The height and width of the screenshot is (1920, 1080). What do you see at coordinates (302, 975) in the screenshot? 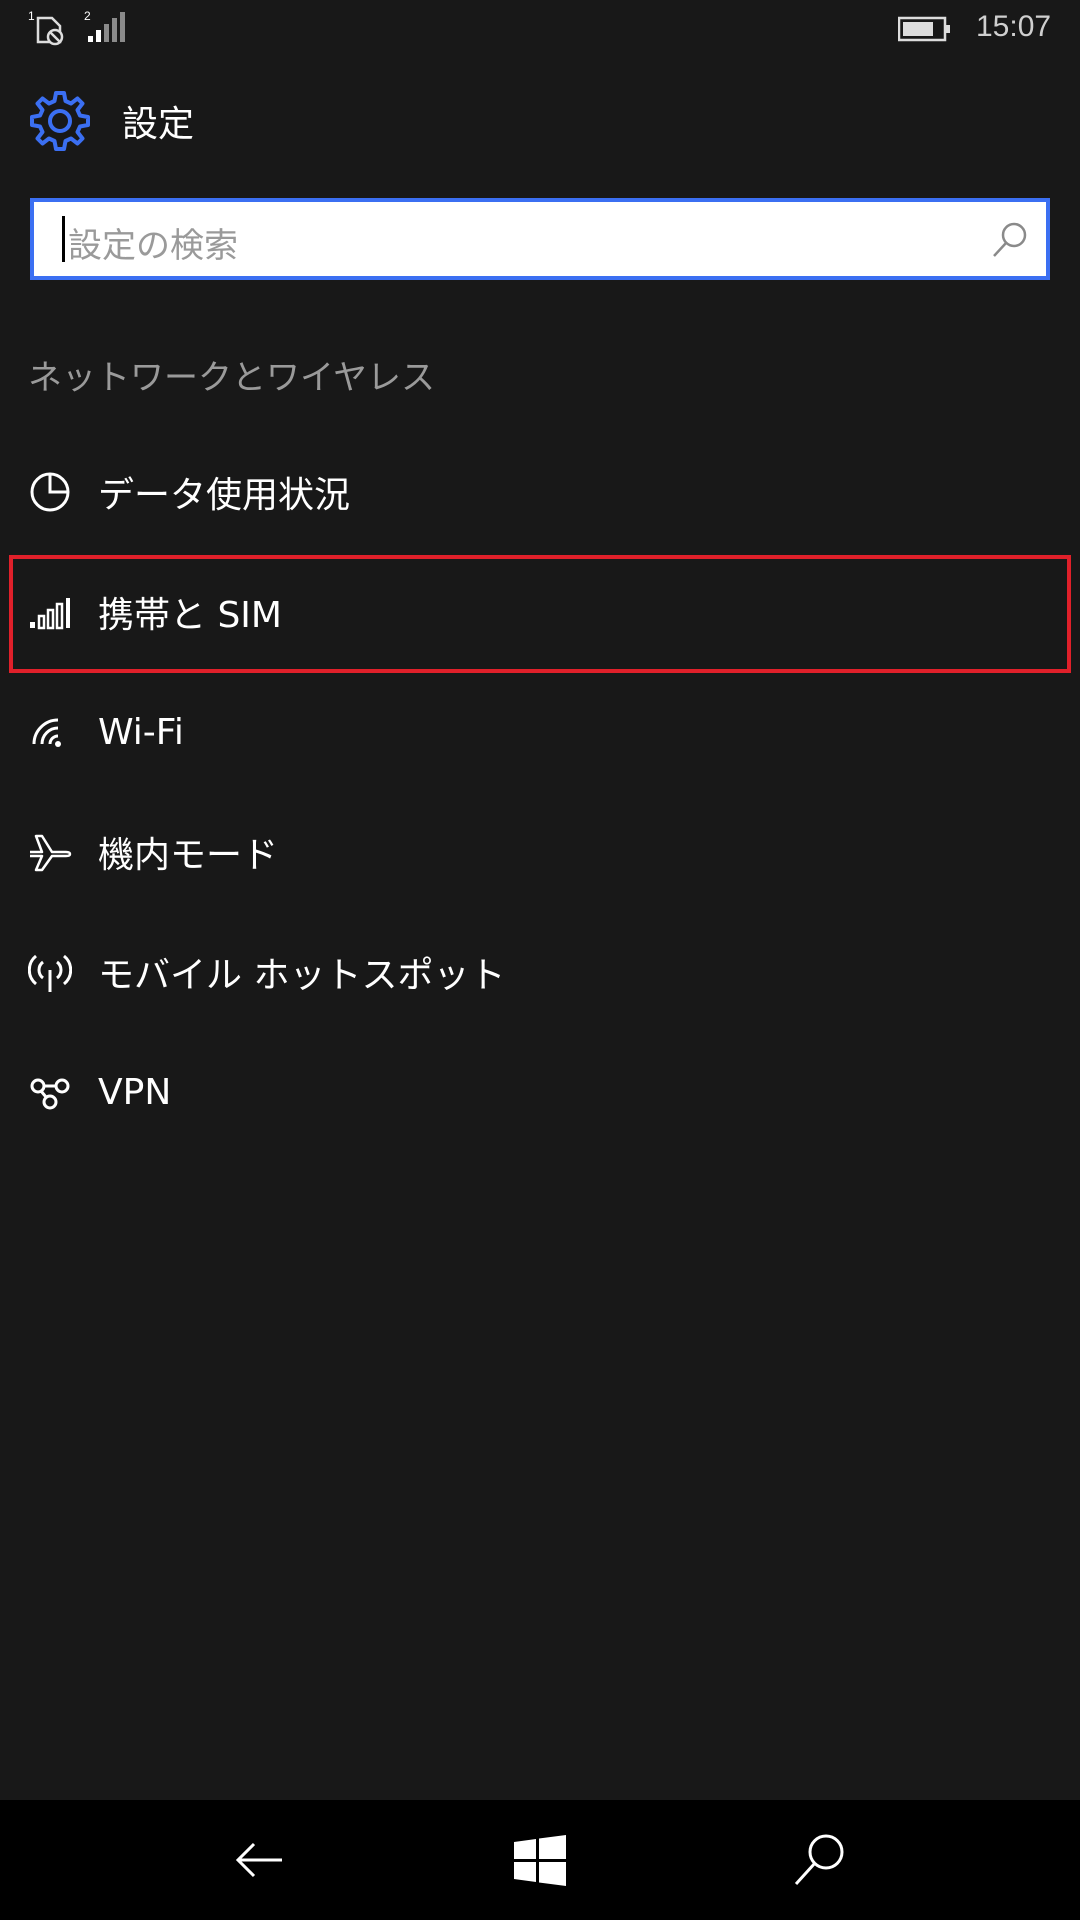
I see `menu-item-label: モバイル ホットスポット` at bounding box center [302, 975].